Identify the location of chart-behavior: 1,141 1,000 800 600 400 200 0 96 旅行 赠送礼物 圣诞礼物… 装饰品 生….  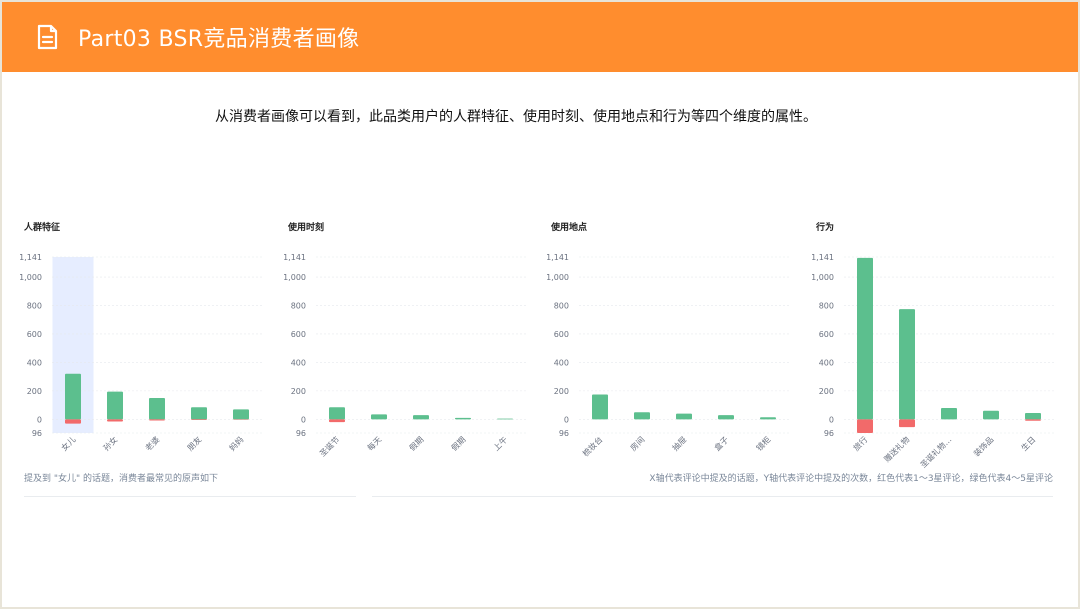
(932, 361).